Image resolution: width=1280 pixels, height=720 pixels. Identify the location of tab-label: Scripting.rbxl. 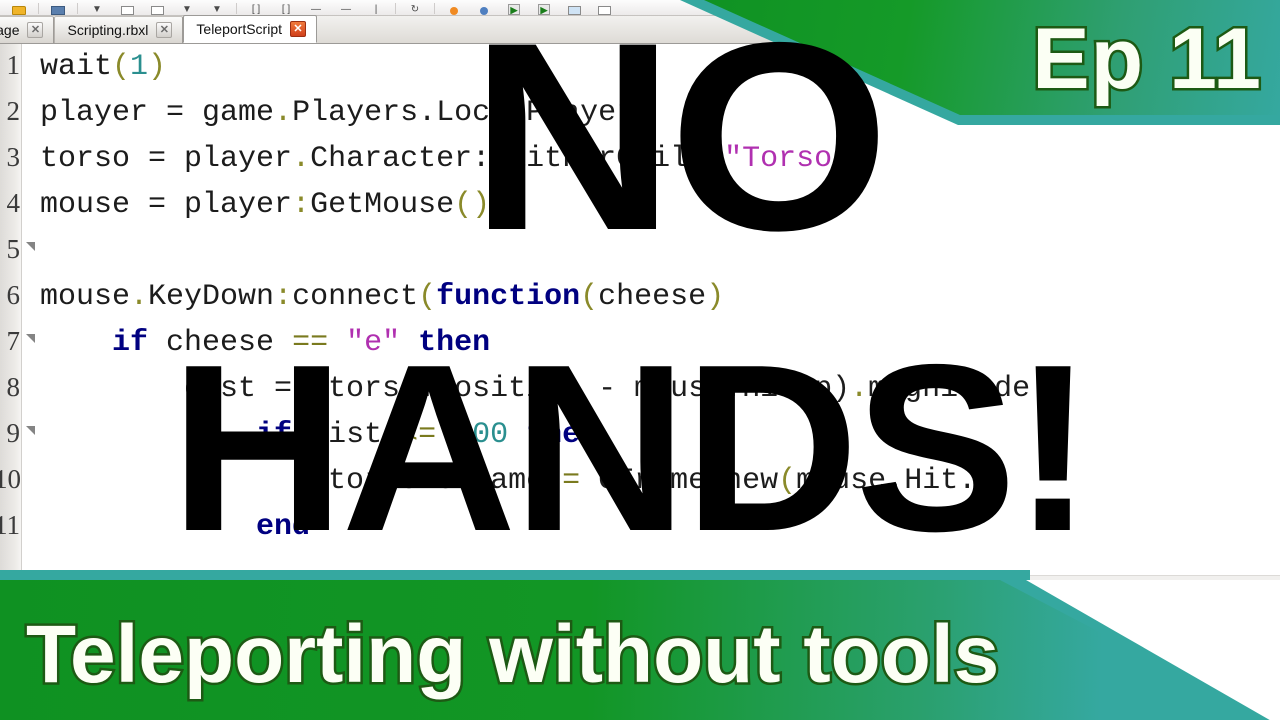
(108, 30).